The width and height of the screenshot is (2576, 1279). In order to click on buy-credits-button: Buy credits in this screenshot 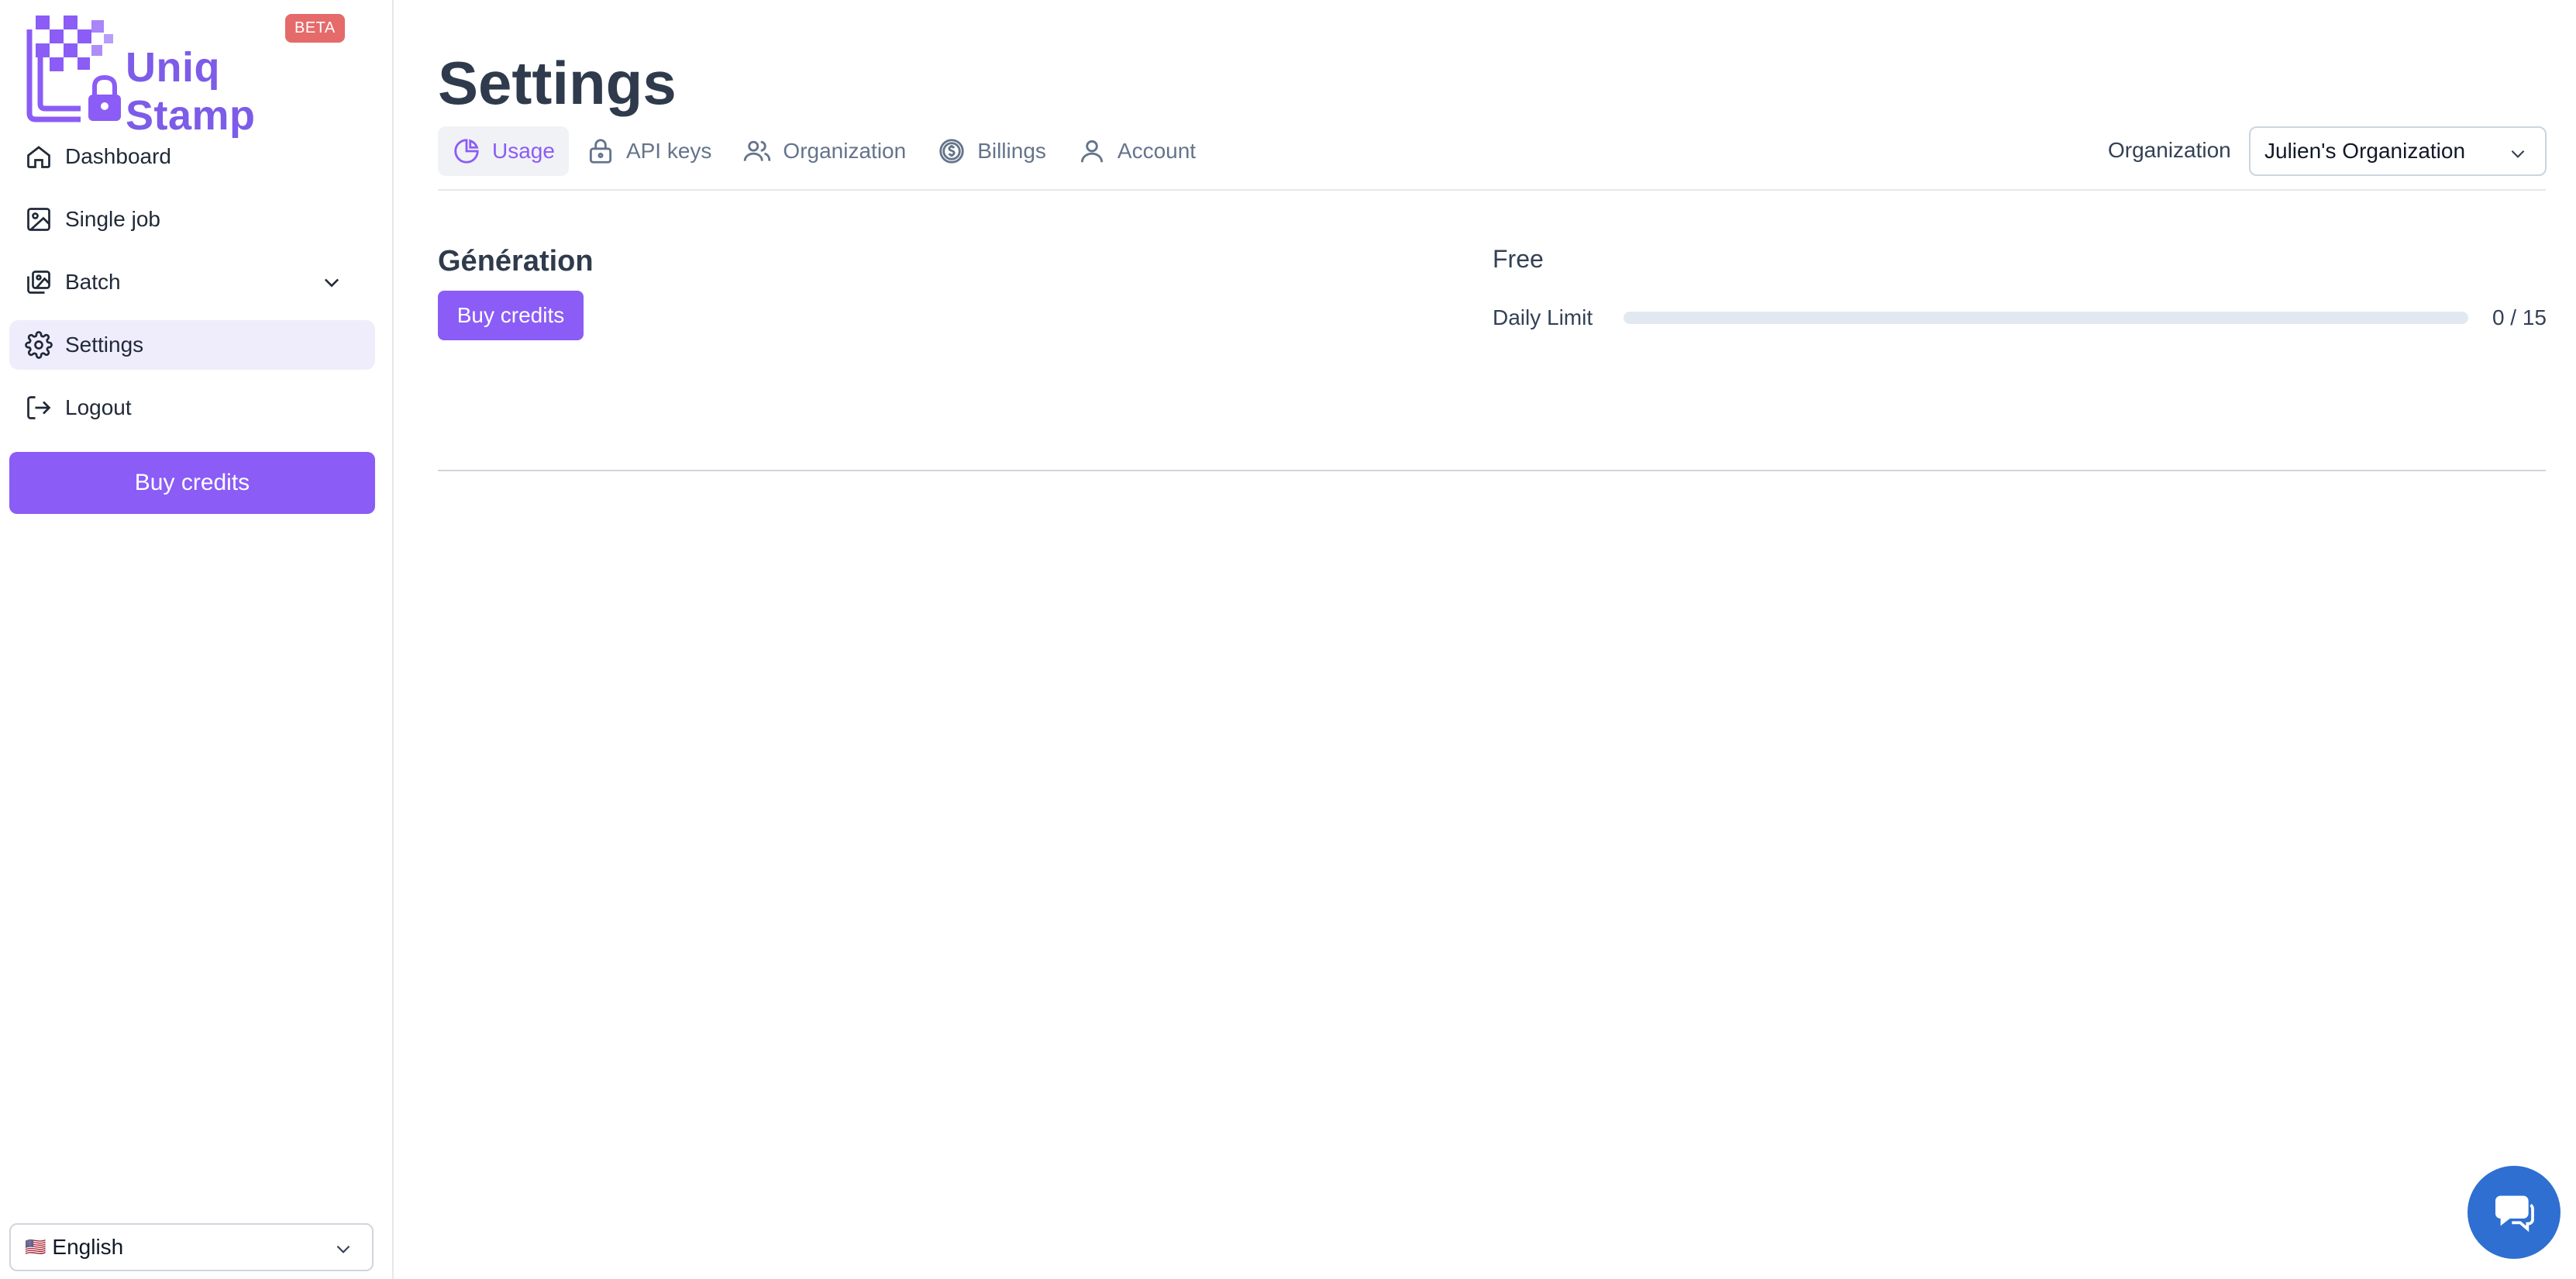, I will do `click(511, 315)`.